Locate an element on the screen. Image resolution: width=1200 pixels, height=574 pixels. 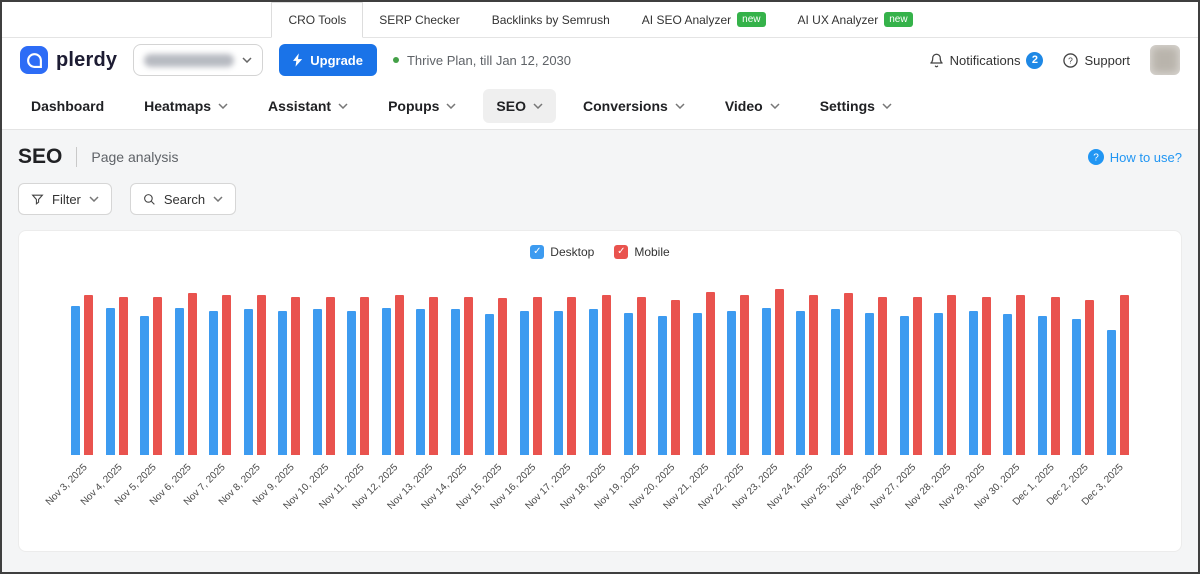
legend-item-desktop: Desktop is located at coordinates (562, 252).